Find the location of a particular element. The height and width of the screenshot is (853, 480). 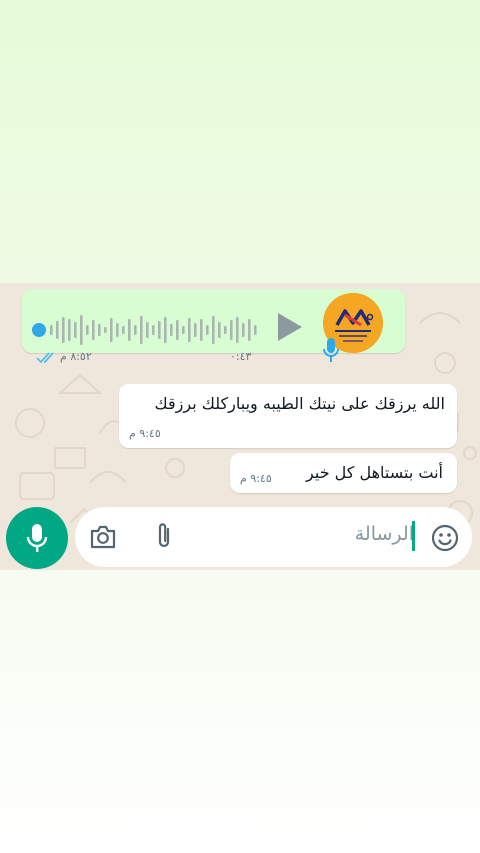

incoming-message: أنت بتستاهل كل خير ٩:٤٥ م is located at coordinates (343, 473).